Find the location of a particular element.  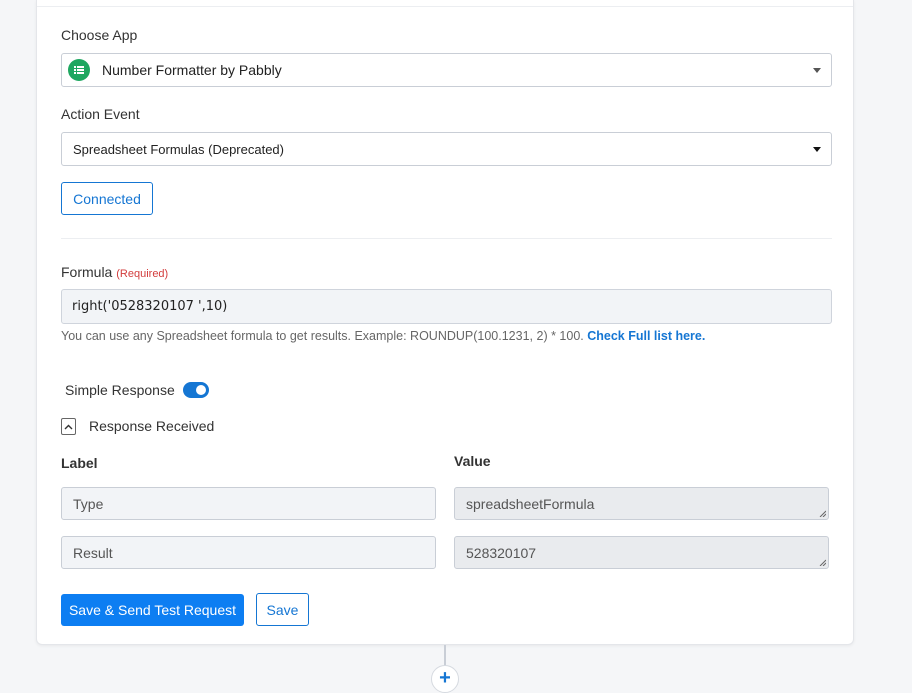

card-divider-top is located at coordinates (445, 6).